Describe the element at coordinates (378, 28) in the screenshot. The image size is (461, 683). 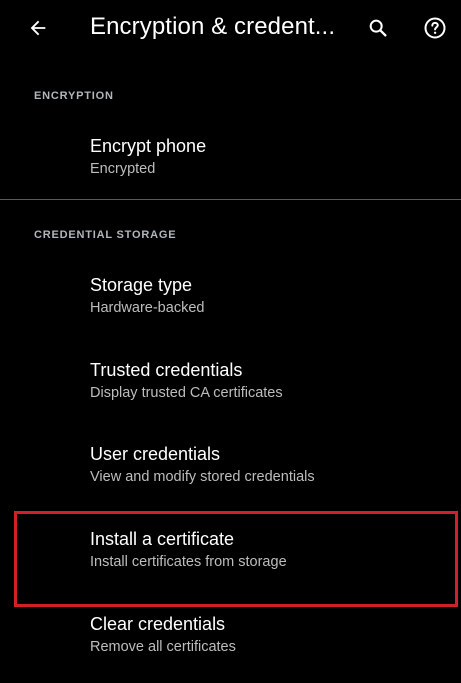
I see `search-icon` at that location.